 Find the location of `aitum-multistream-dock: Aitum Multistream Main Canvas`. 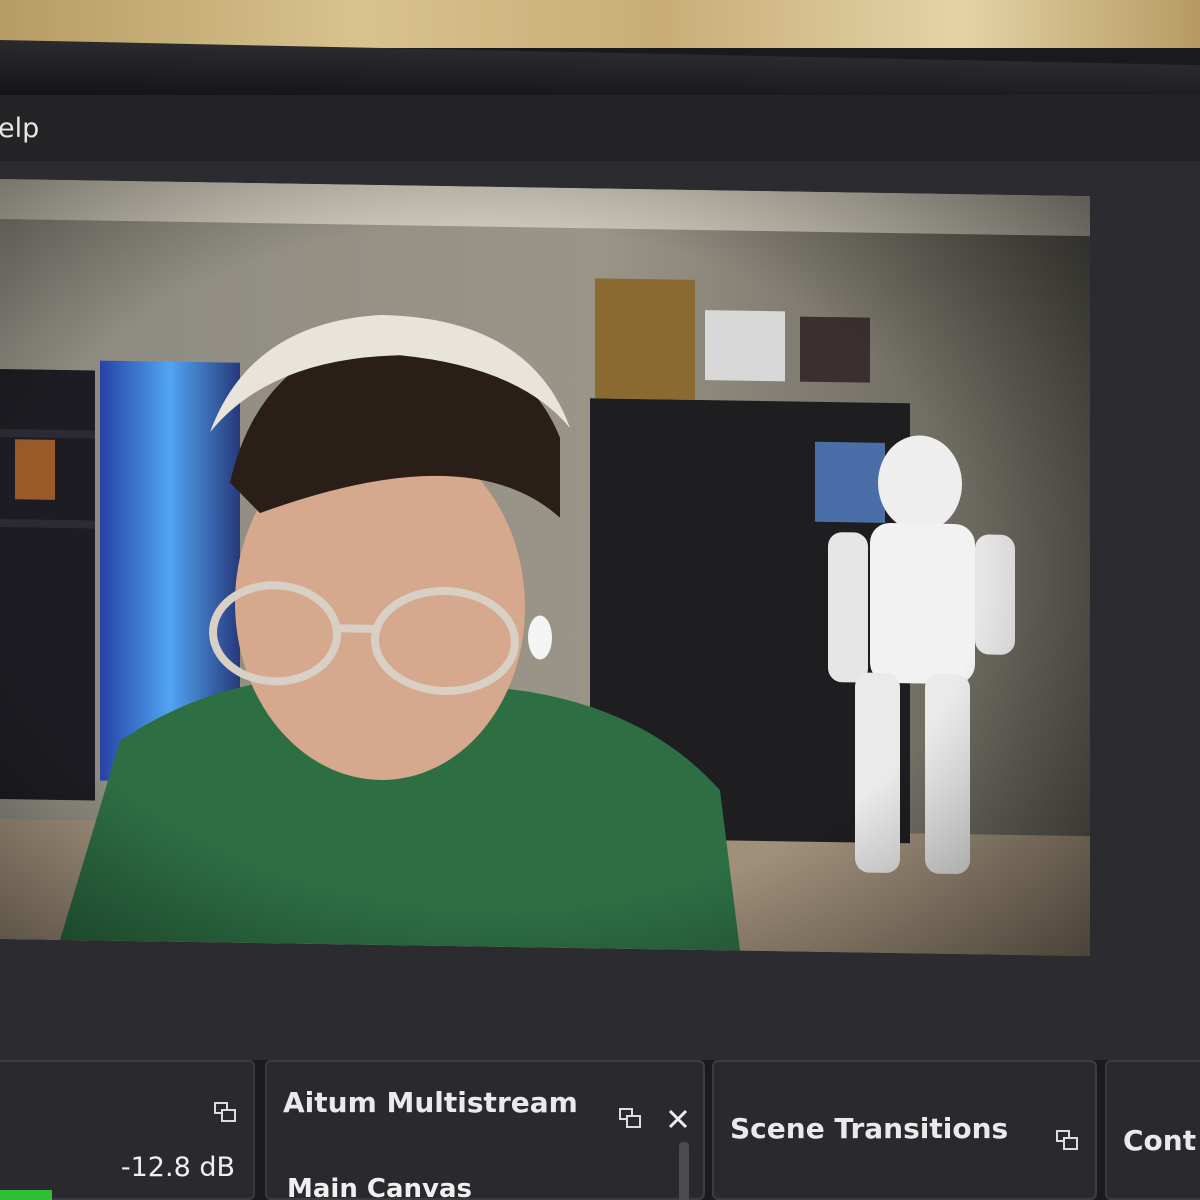

aitum-multistream-dock: Aitum Multistream Main Canvas is located at coordinates (485, 1130).